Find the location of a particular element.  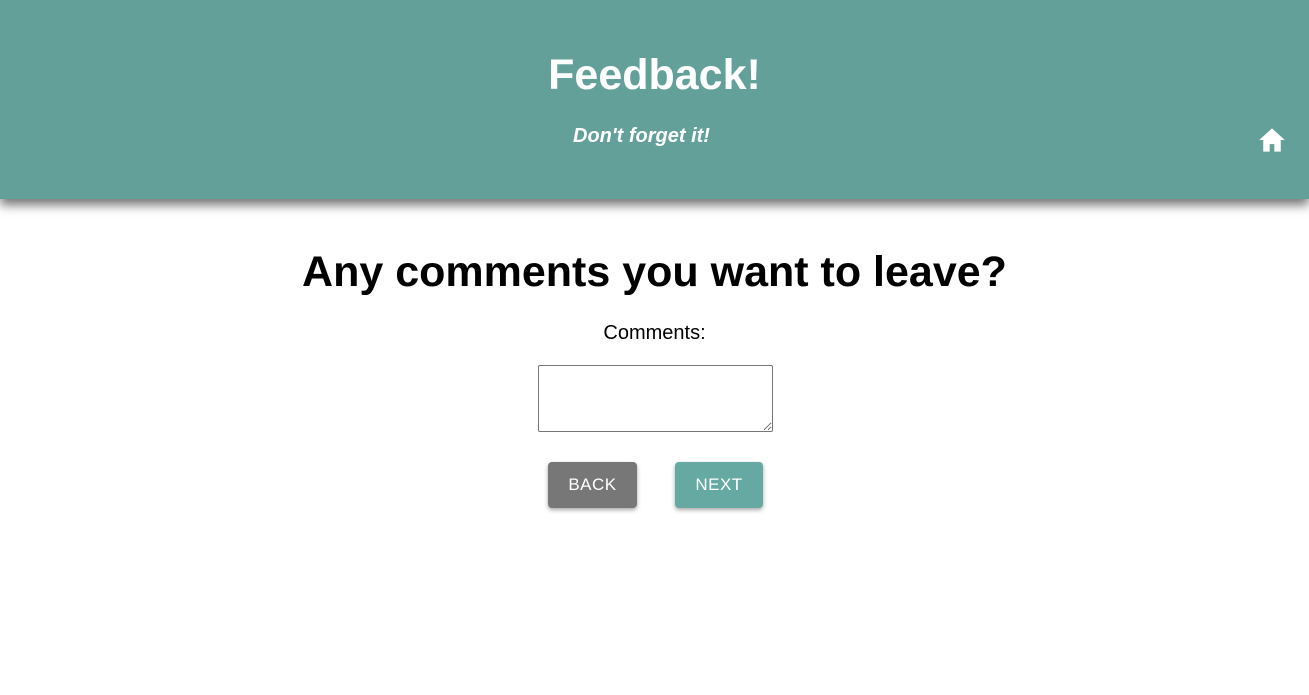

comments-label: Comments: is located at coordinates (654, 333).